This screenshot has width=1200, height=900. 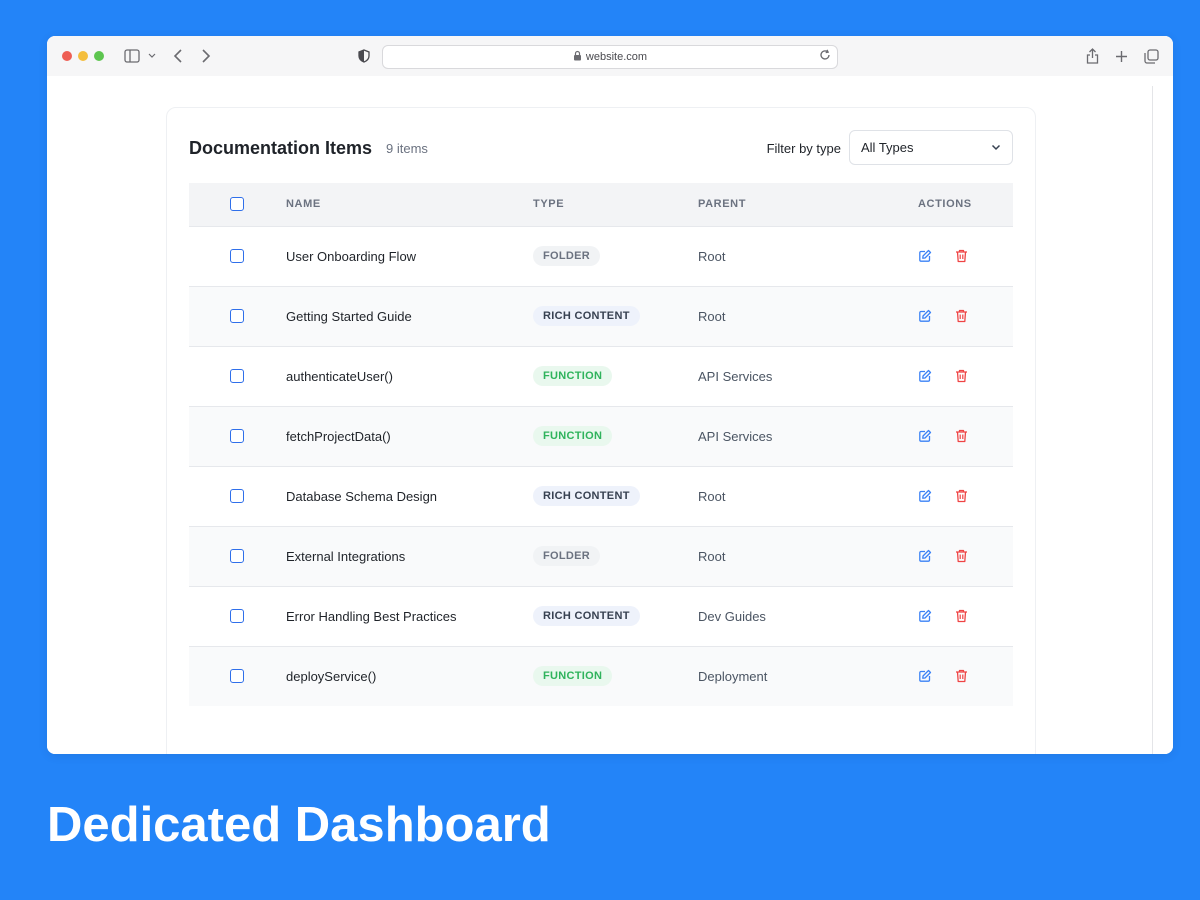 What do you see at coordinates (931, 147) in the screenshot?
I see `type-filter-select: All Types` at bounding box center [931, 147].